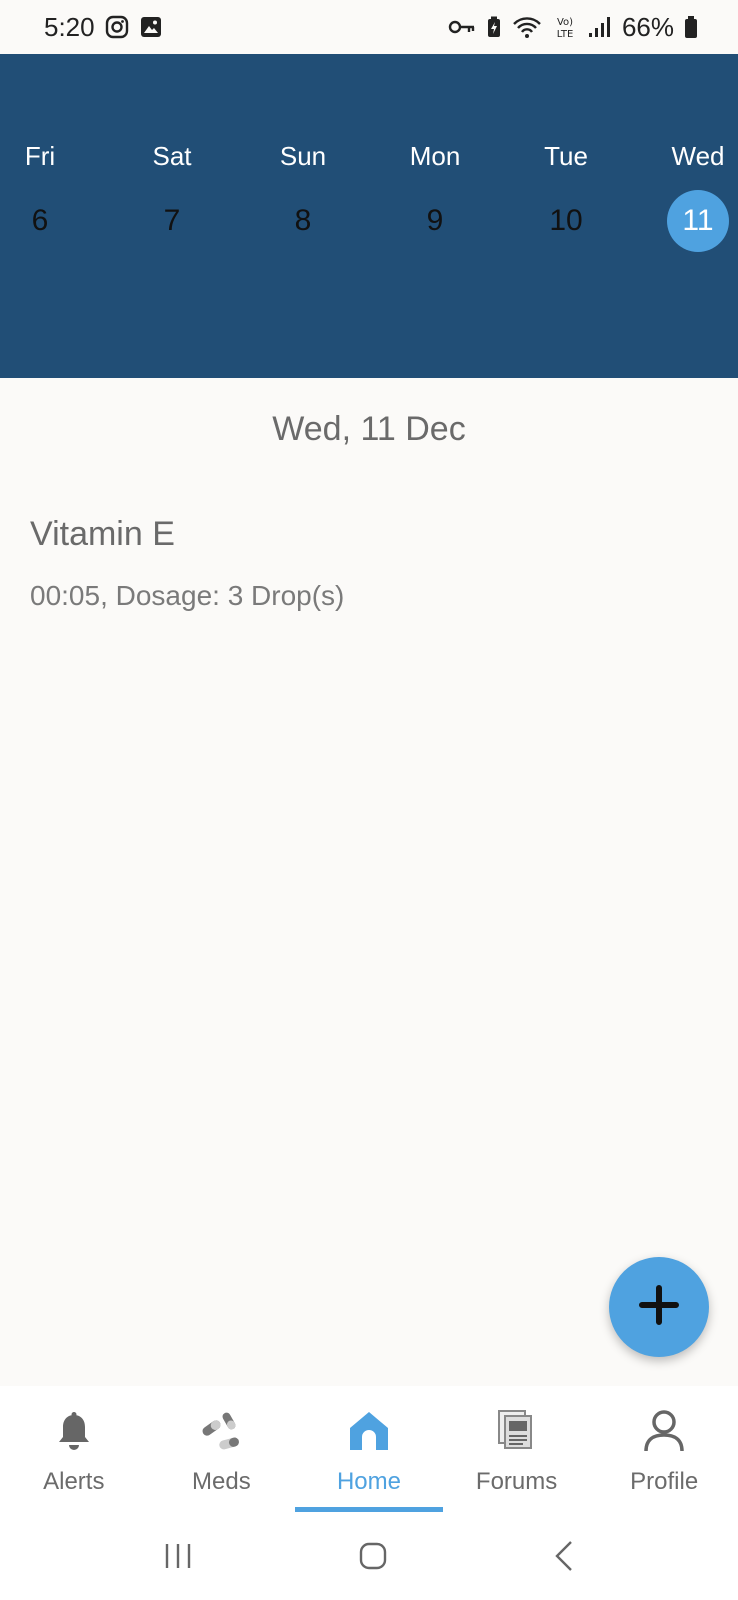  What do you see at coordinates (369, 27) in the screenshot?
I see `status-bar: 5:20 Vo) LTE 66%` at bounding box center [369, 27].